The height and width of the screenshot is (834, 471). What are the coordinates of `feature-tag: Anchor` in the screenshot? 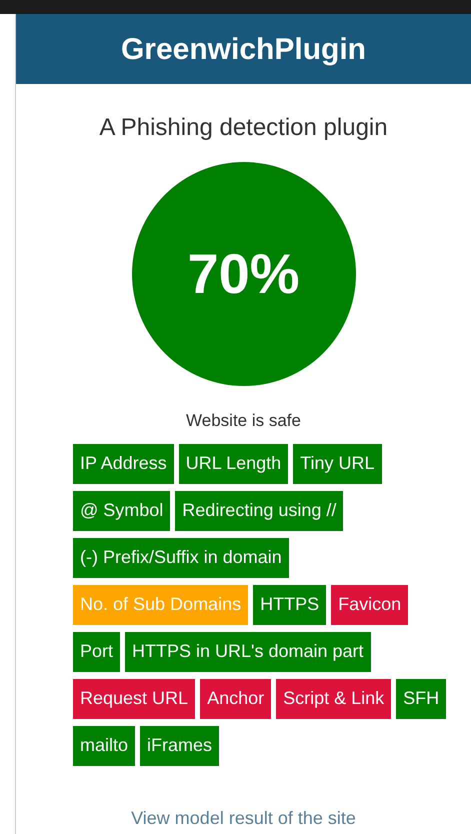 It's located at (236, 698).